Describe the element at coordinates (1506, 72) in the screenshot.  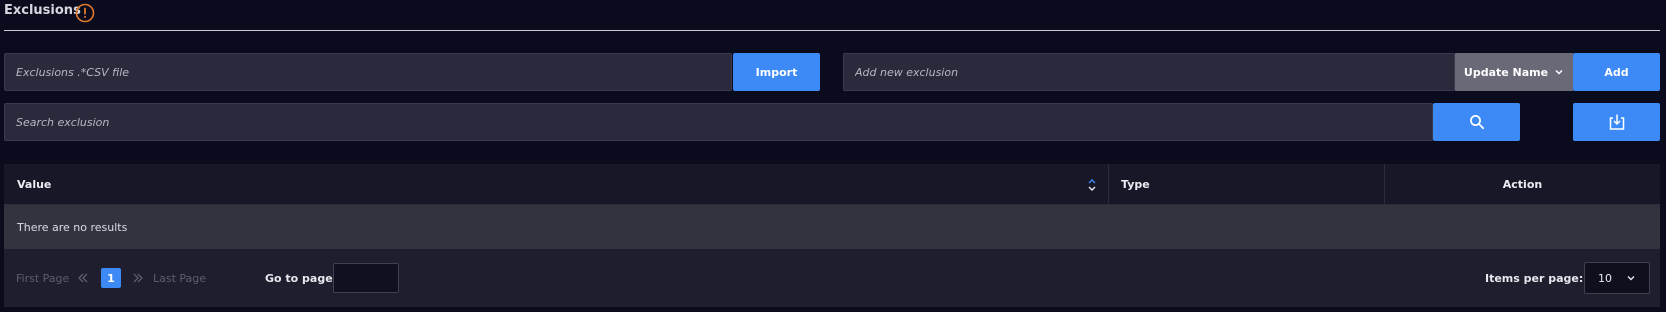
I see `type-select-value: Update Name` at that location.